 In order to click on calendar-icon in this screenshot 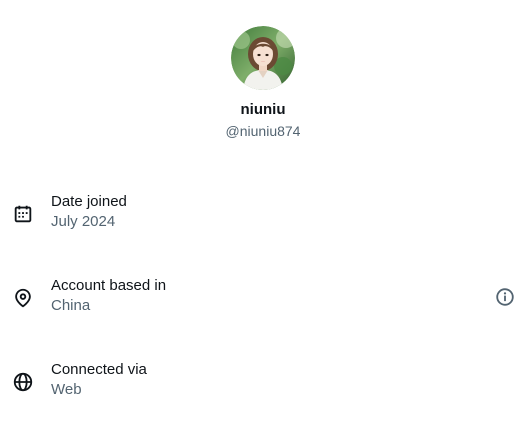, I will do `click(23, 214)`.